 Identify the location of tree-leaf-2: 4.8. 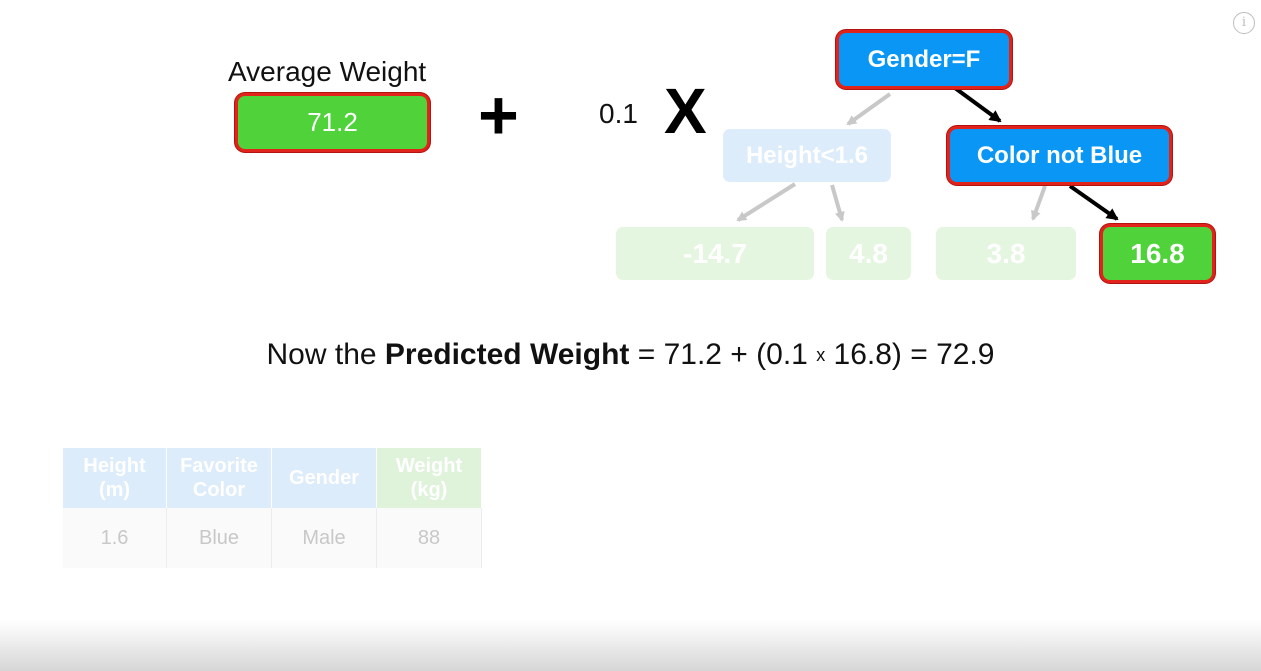
(868, 253).